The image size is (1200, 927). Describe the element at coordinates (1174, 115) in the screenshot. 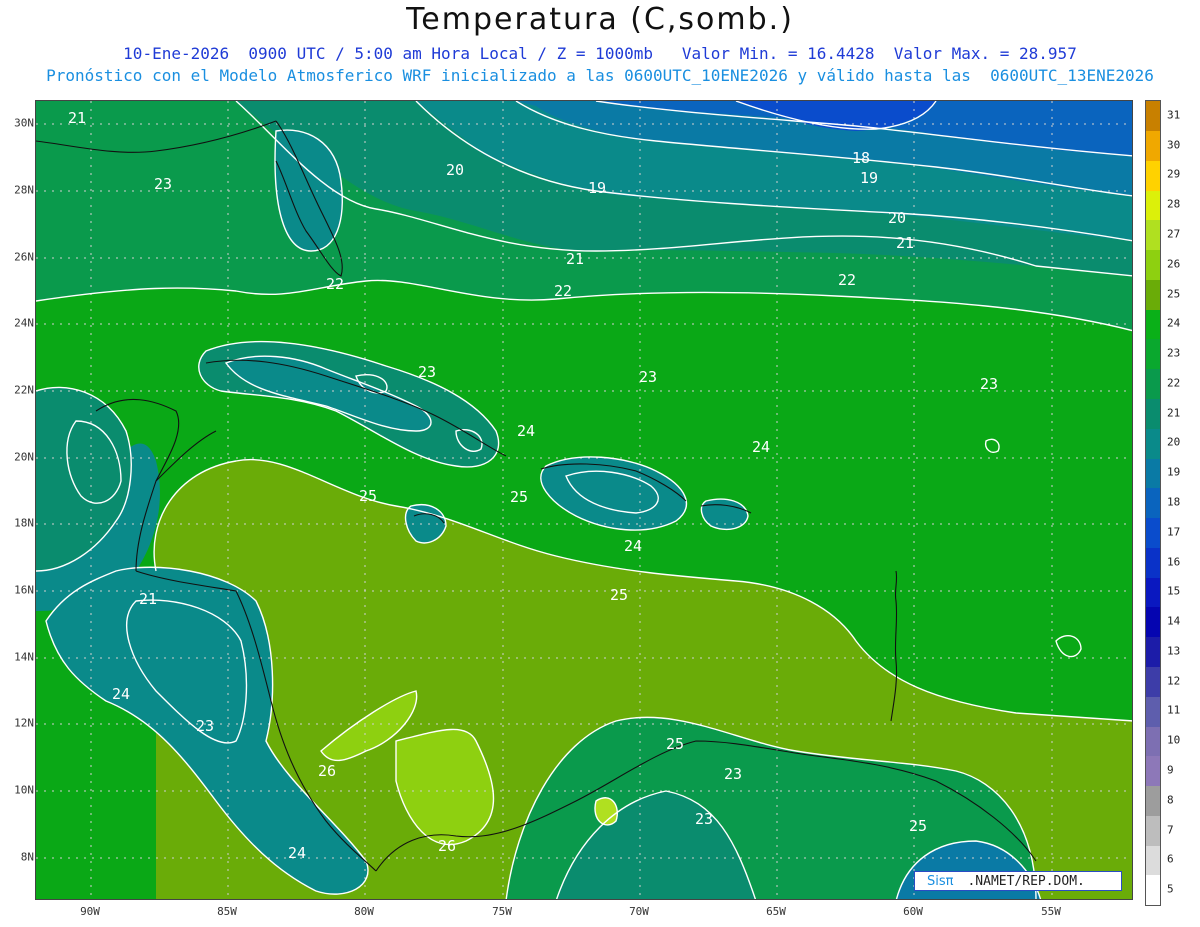

I see `color-scale-label: 31` at that location.